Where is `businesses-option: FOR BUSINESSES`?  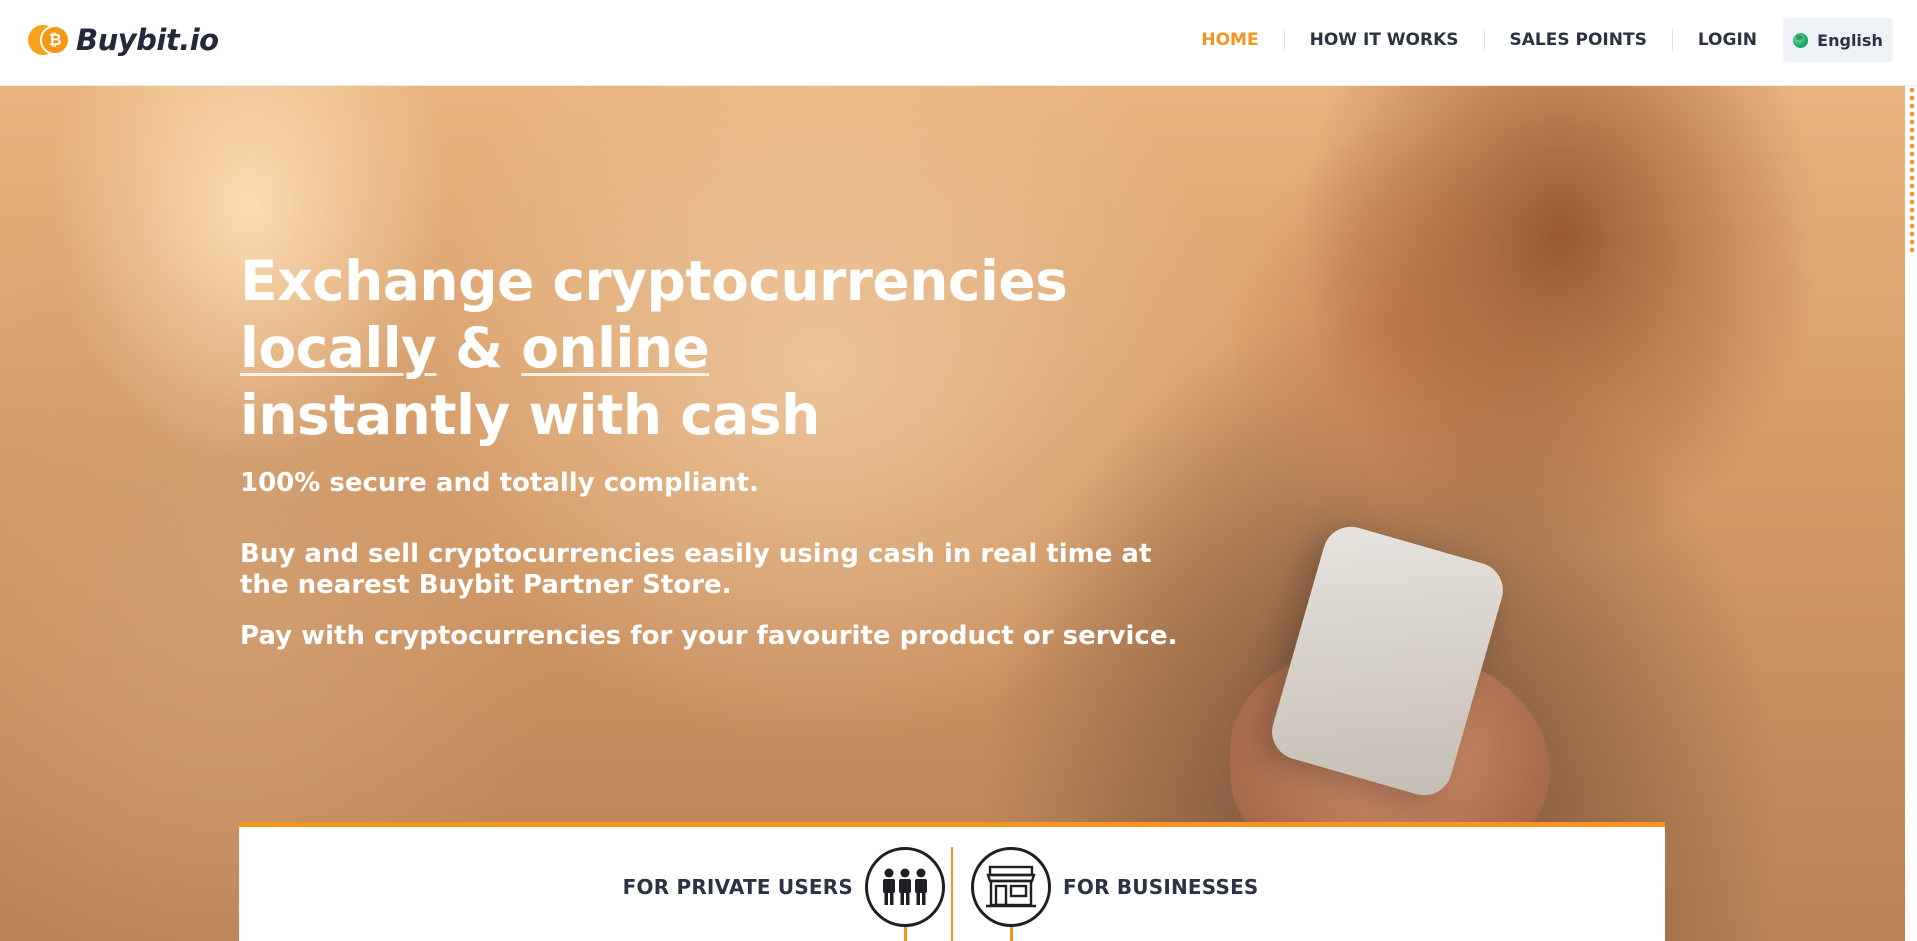 businesses-option: FOR BUSINESSES is located at coordinates (1115, 894).